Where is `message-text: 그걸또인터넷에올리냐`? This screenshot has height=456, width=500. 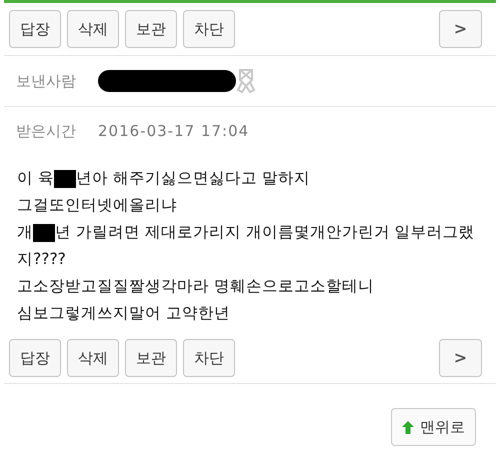 message-text: 그걸또인터넷에올리냐 is located at coordinates (97, 205).